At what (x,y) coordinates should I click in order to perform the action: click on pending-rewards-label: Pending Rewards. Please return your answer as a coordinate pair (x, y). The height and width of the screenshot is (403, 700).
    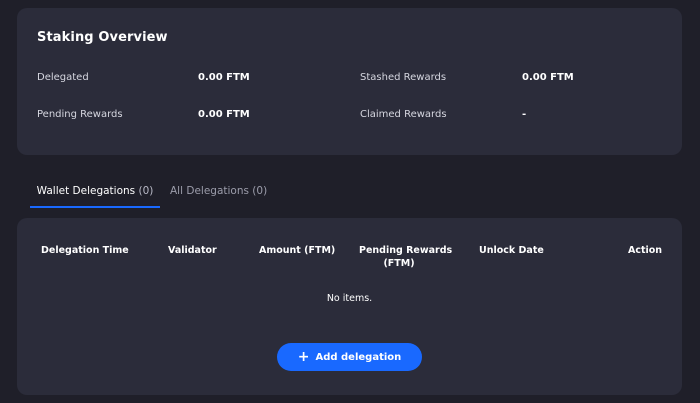
    Looking at the image, I should click on (80, 114).